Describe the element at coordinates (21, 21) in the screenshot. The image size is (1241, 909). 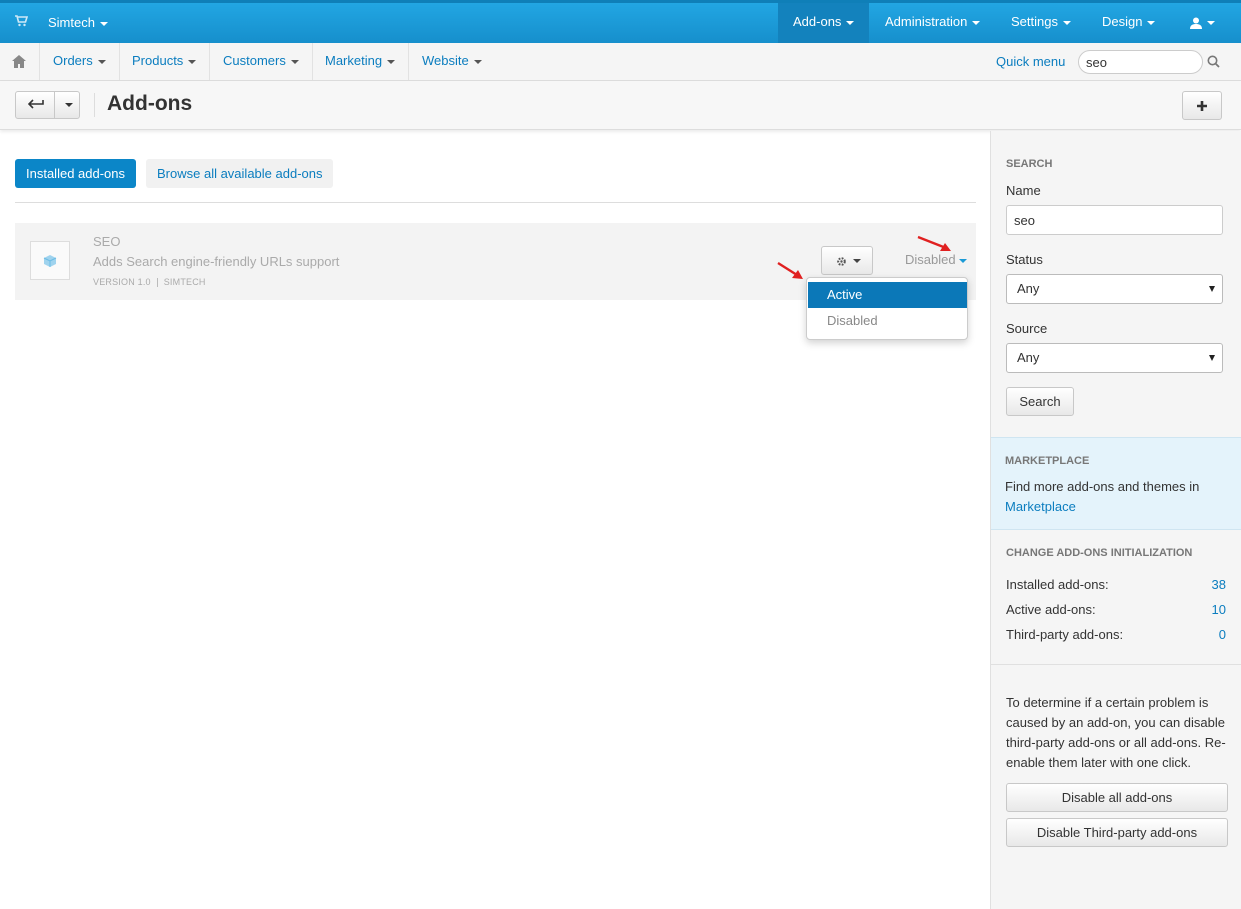
I see `cart-icon` at that location.